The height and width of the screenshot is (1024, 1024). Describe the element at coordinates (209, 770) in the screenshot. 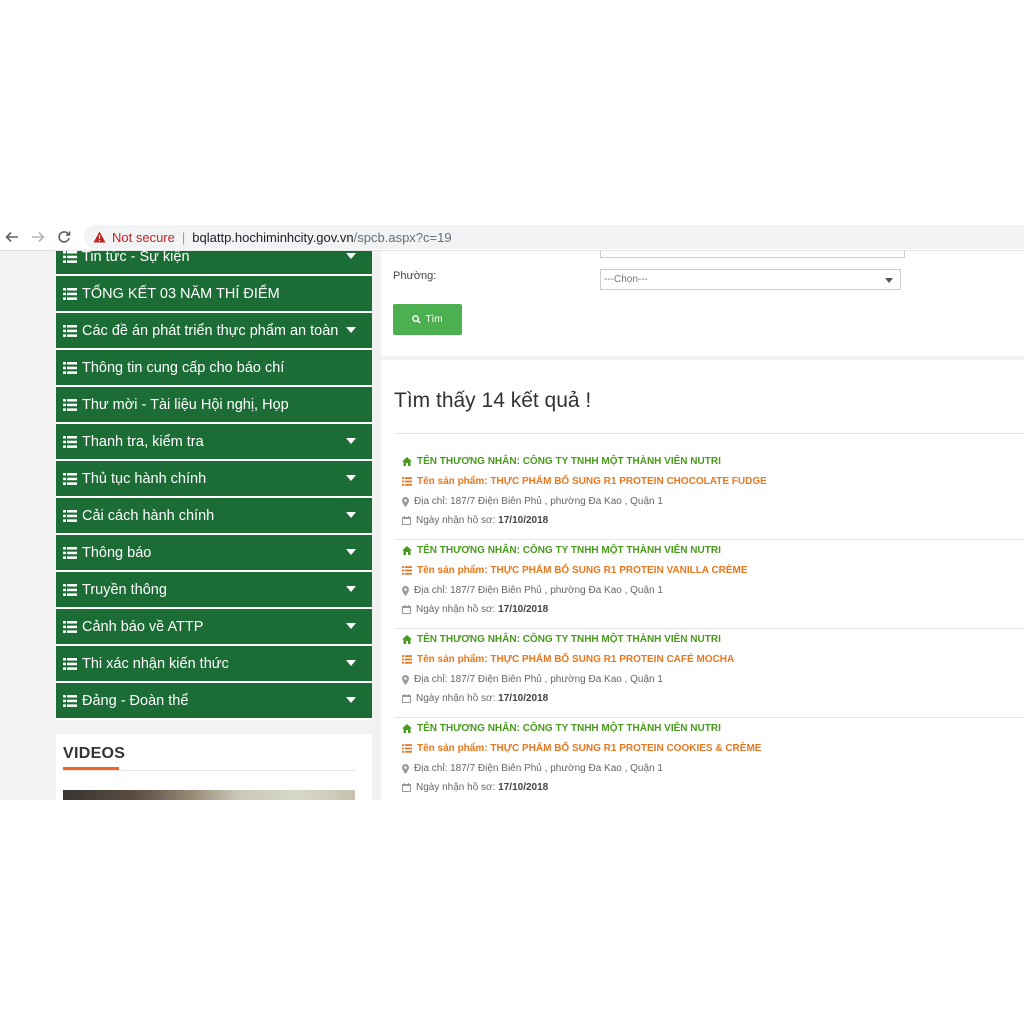

I see `divider` at that location.